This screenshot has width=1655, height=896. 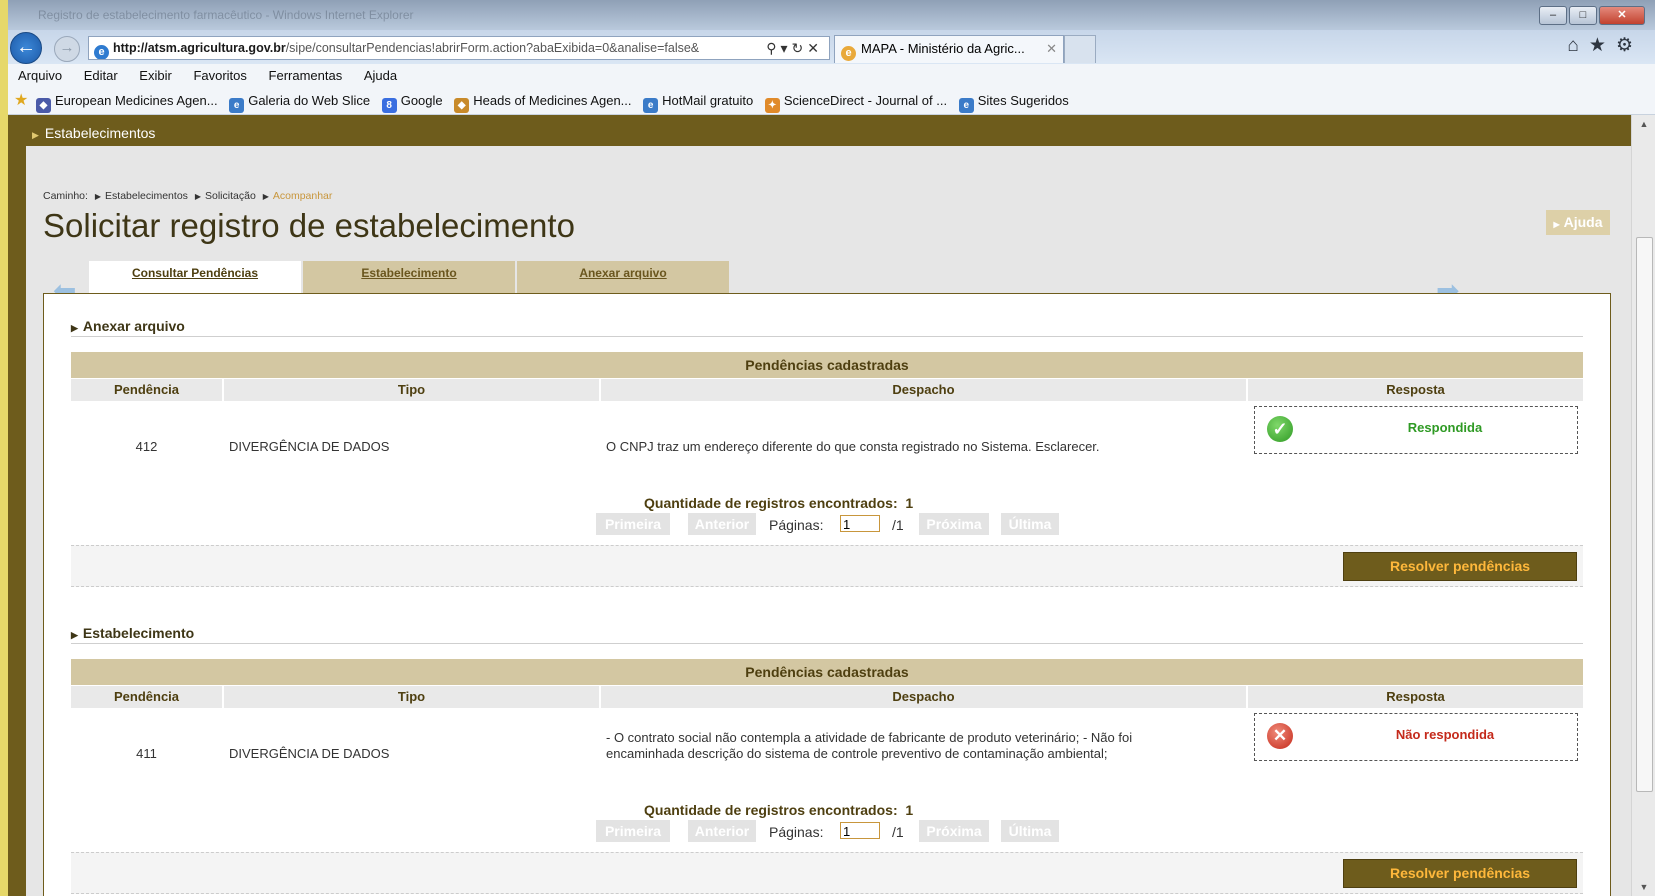 What do you see at coordinates (195, 277) in the screenshot?
I see `tab-consultar-pendencias: Consultar Pendências` at bounding box center [195, 277].